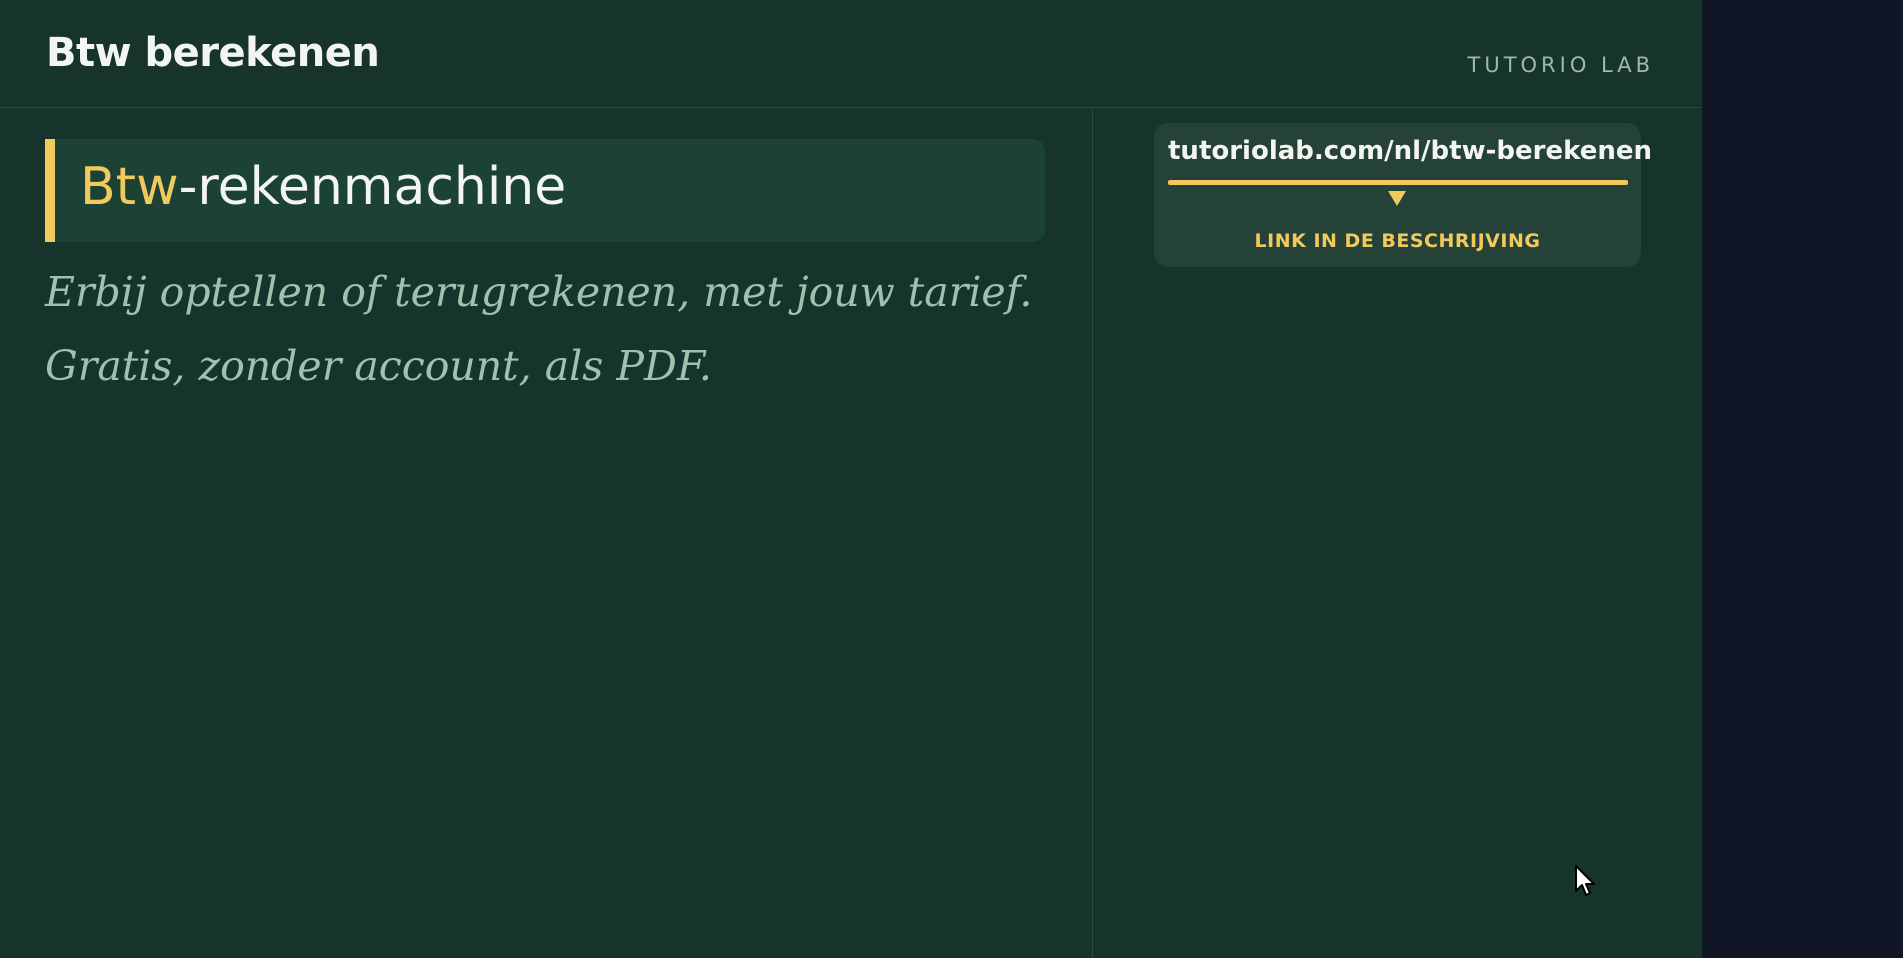  Describe the element at coordinates (1092, 533) in the screenshot. I see `column-divider` at that location.